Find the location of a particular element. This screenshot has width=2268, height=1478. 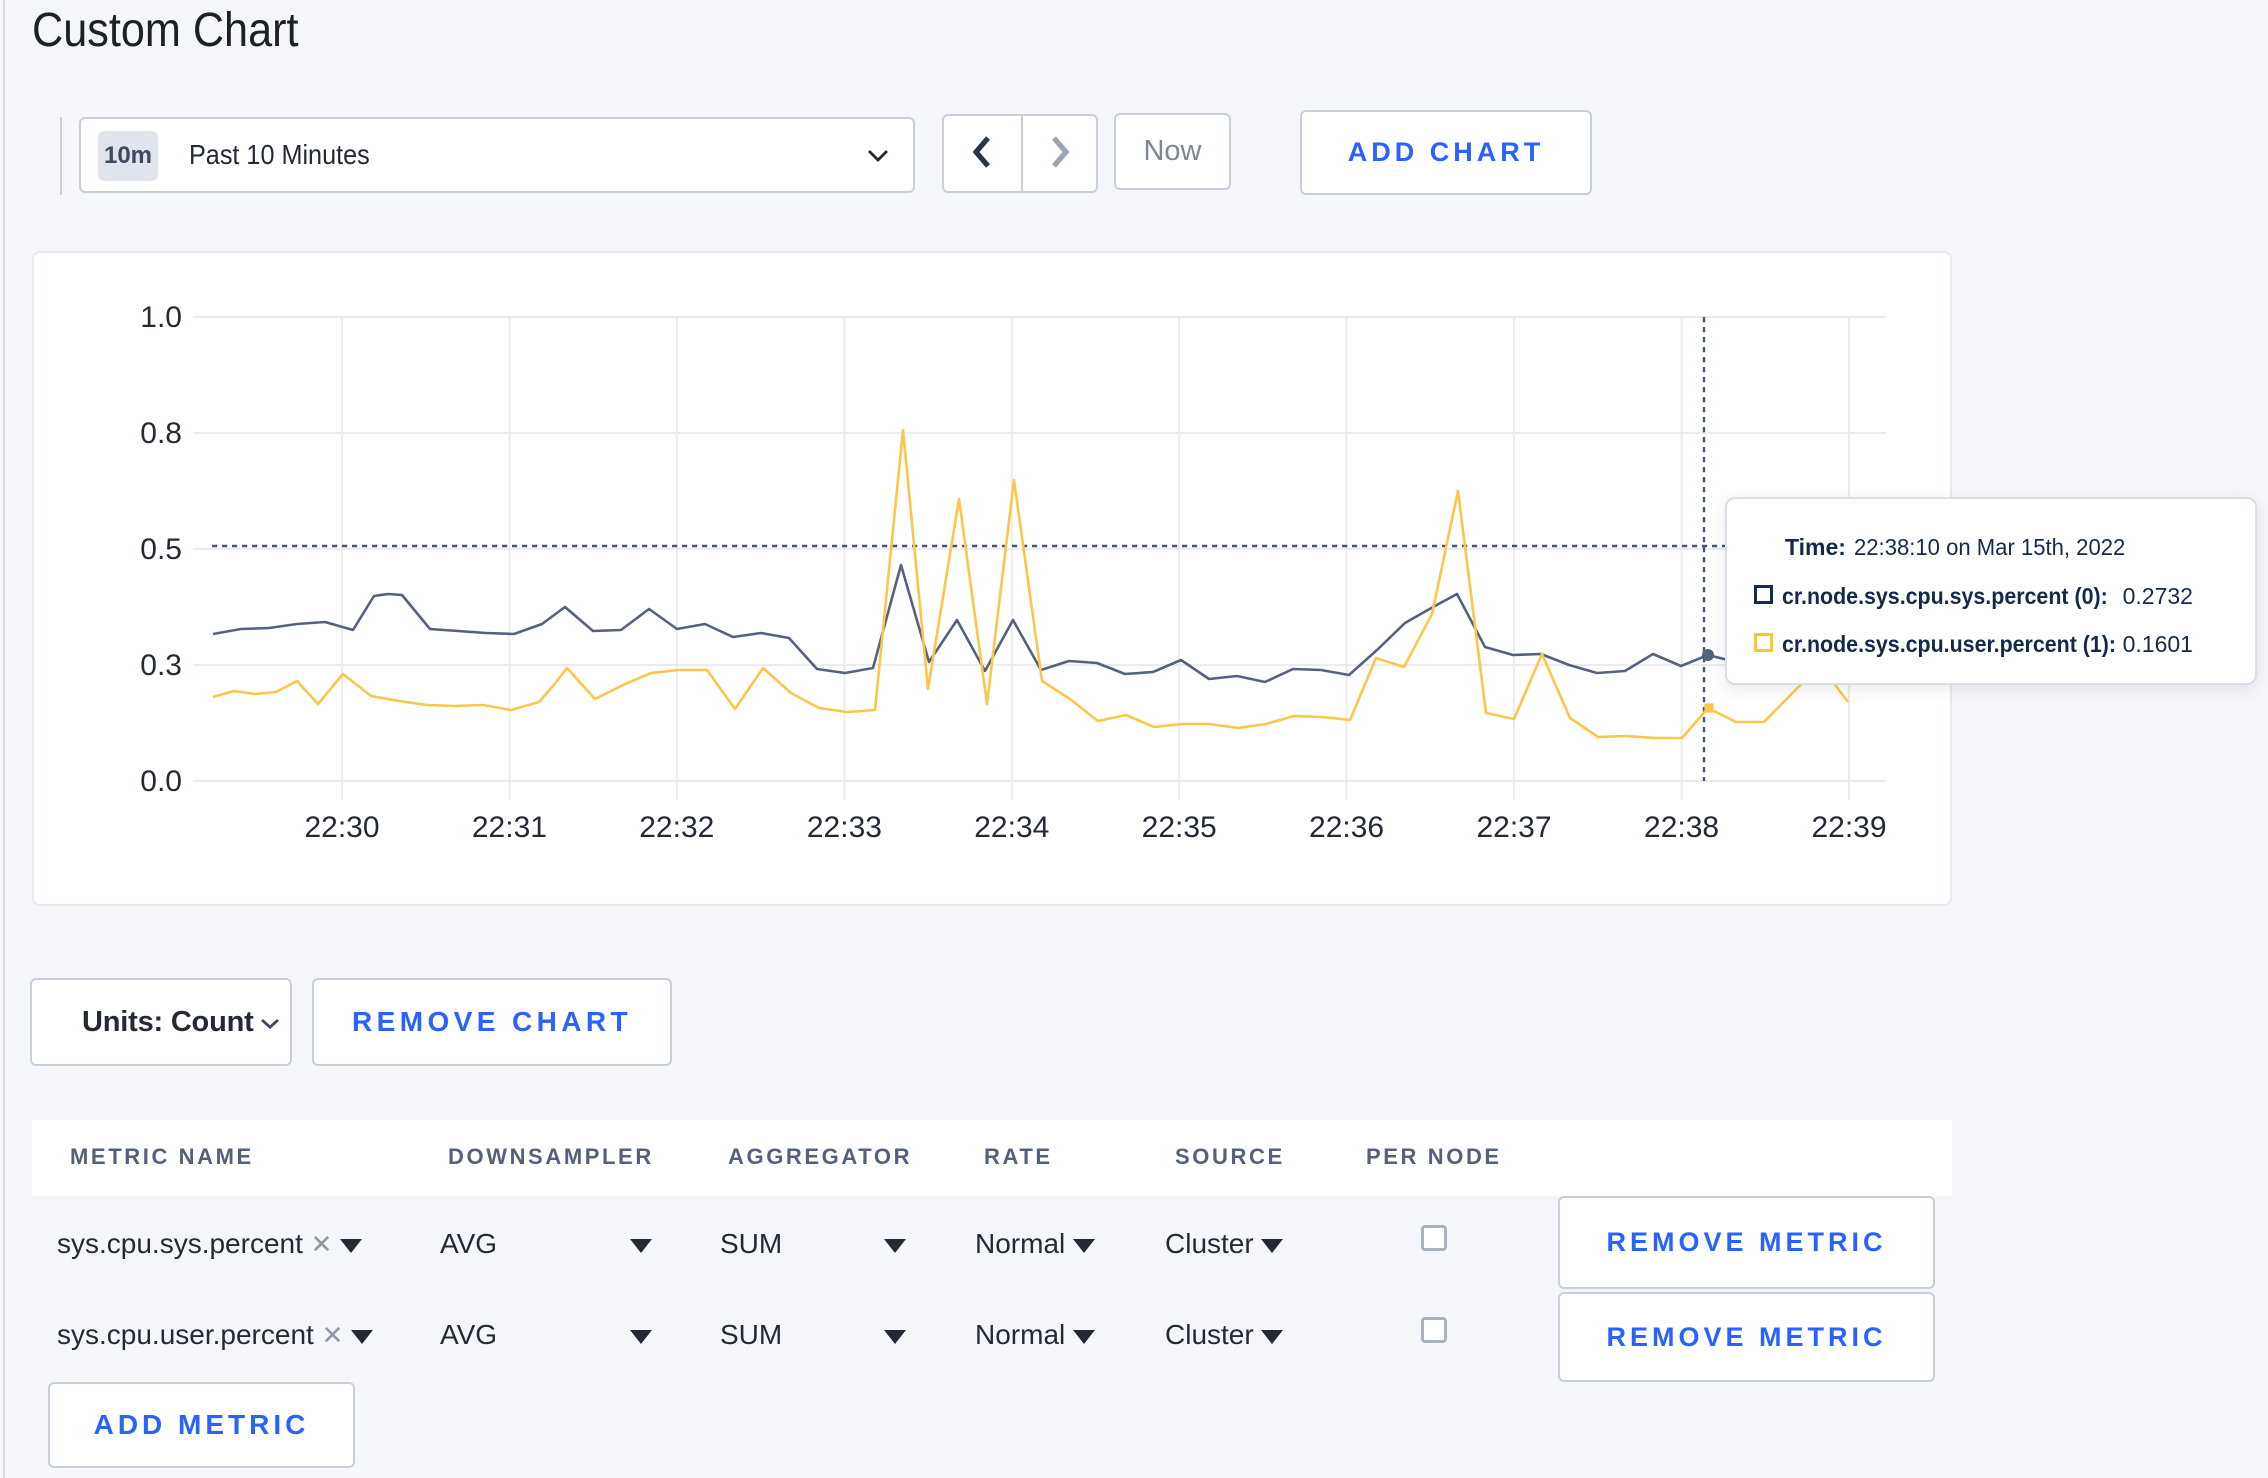

svg-text: 22:36 is located at coordinates (1346, 827).